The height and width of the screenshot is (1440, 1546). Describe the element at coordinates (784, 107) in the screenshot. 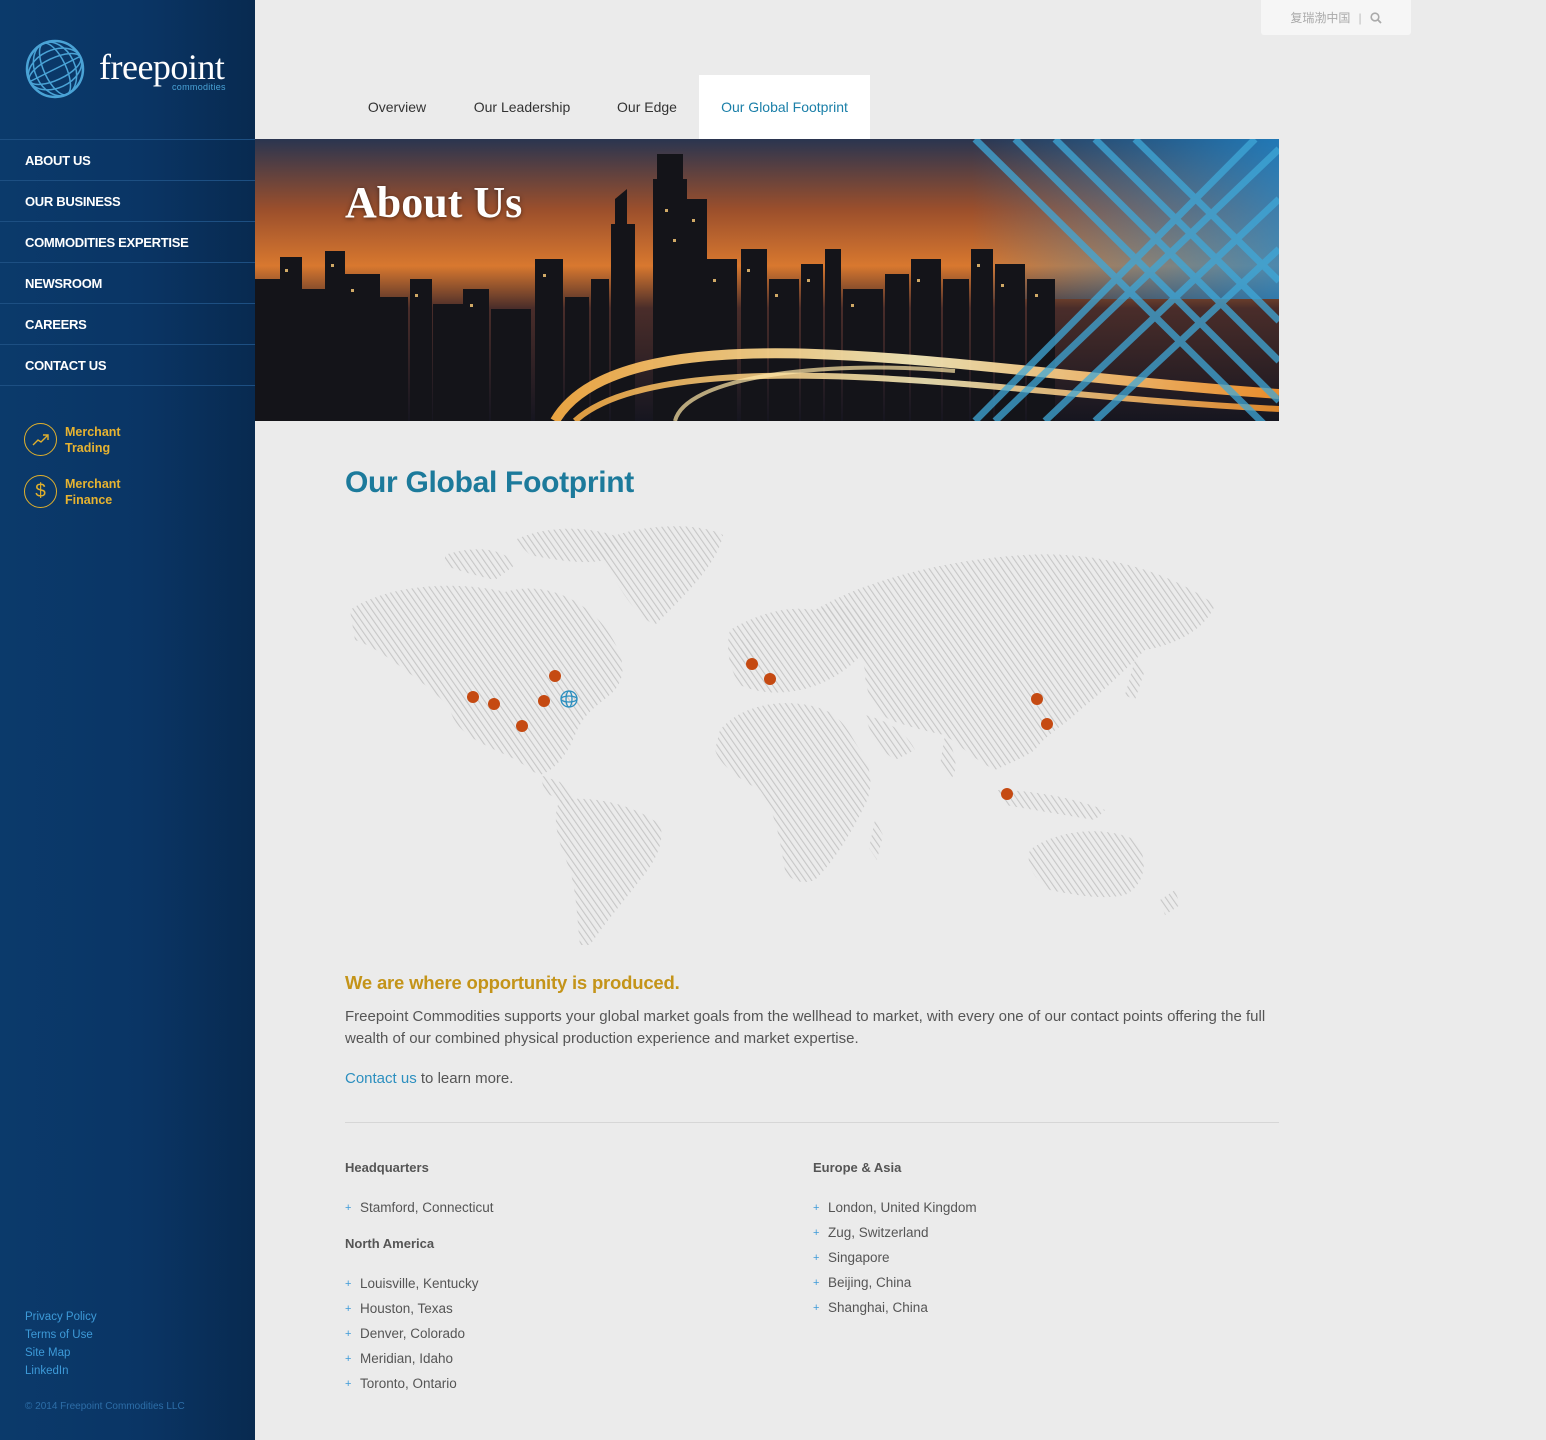

I see `tab-our-global-footprint: Our Global Footprint` at that location.